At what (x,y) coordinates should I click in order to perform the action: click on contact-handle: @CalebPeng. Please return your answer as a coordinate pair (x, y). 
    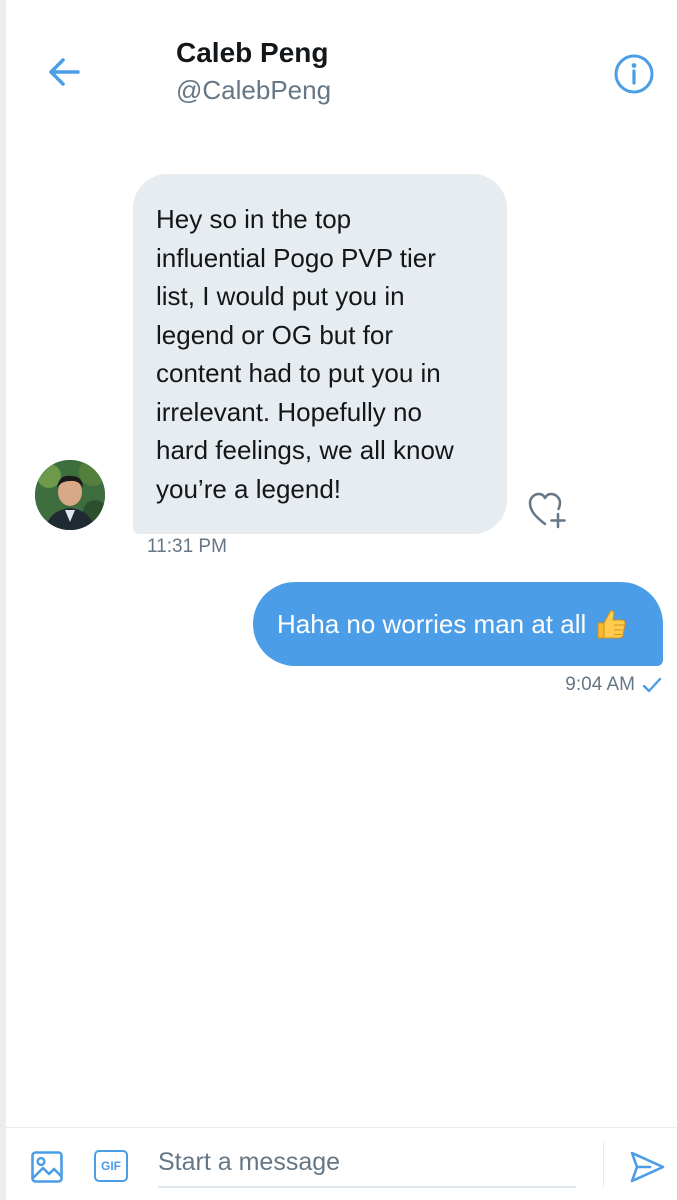
    Looking at the image, I should click on (254, 90).